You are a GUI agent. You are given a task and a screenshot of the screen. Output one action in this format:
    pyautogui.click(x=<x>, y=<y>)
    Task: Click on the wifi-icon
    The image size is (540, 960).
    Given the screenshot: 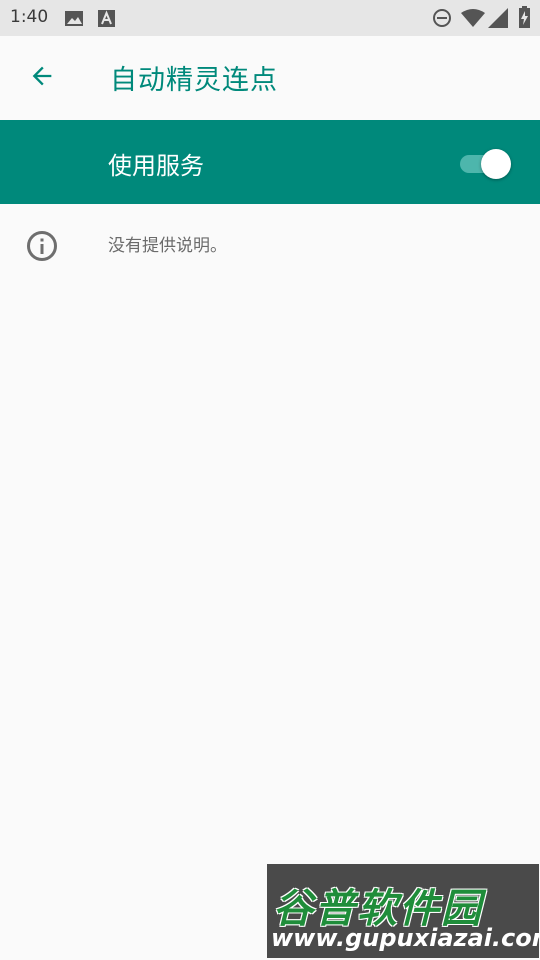 What is the action you would take?
    pyautogui.click(x=473, y=20)
    